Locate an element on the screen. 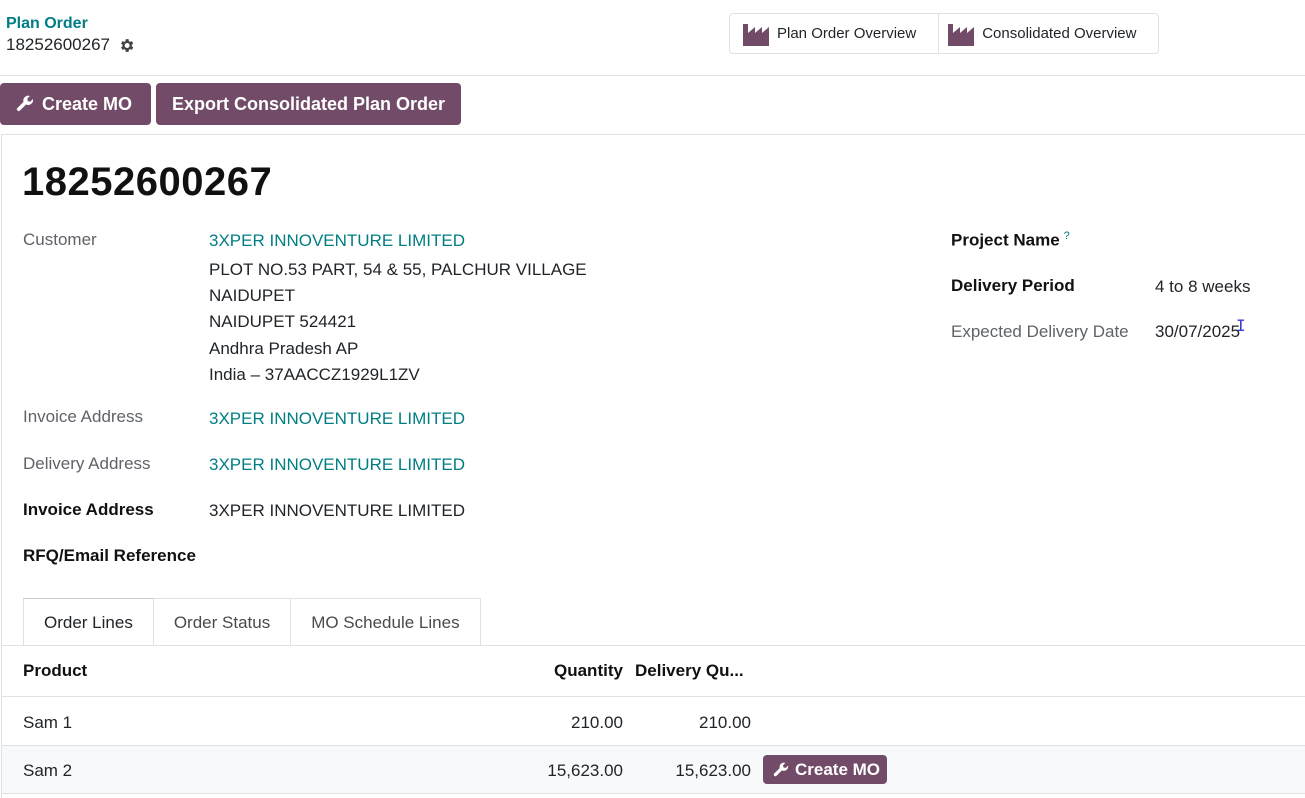 The image size is (1305, 798). breadcrumb-current-label: 18252600267 is located at coordinates (58, 44).